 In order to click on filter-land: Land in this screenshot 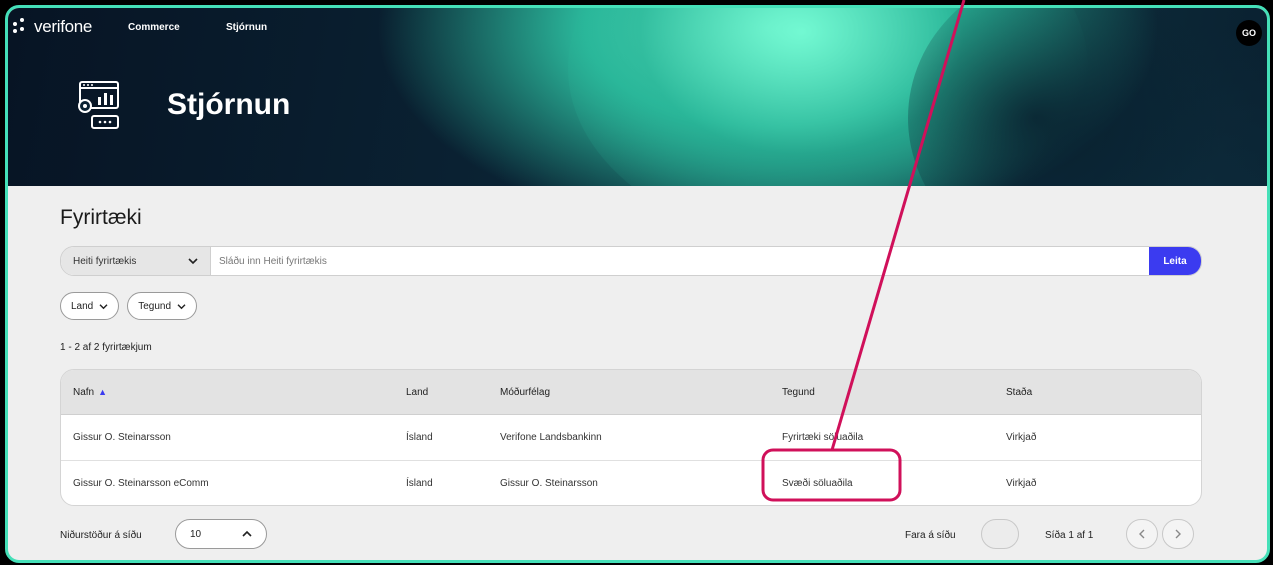, I will do `click(90, 306)`.